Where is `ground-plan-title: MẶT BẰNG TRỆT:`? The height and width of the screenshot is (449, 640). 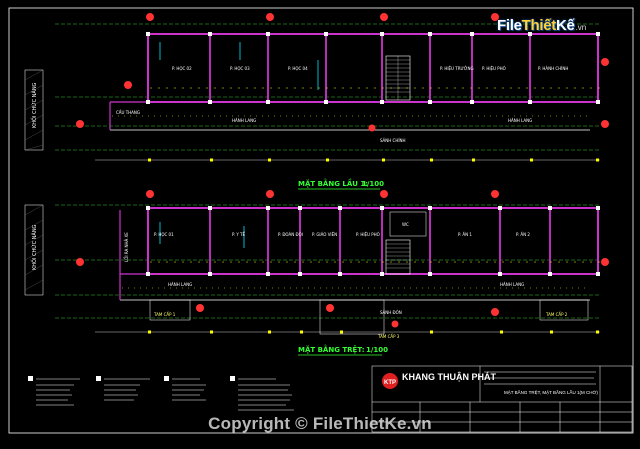 ground-plan-title: MẶT BẰNG TRỆT: is located at coordinates (331, 349).